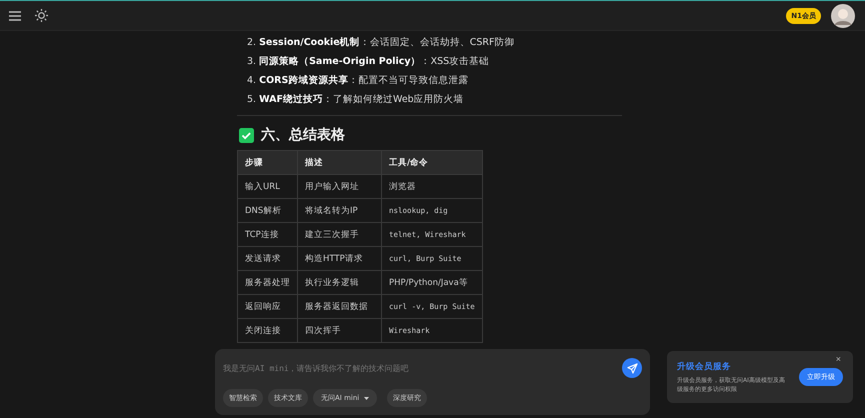 This screenshot has width=865, height=418. What do you see at coordinates (367, 398) in the screenshot?
I see `caret-icon` at bounding box center [367, 398].